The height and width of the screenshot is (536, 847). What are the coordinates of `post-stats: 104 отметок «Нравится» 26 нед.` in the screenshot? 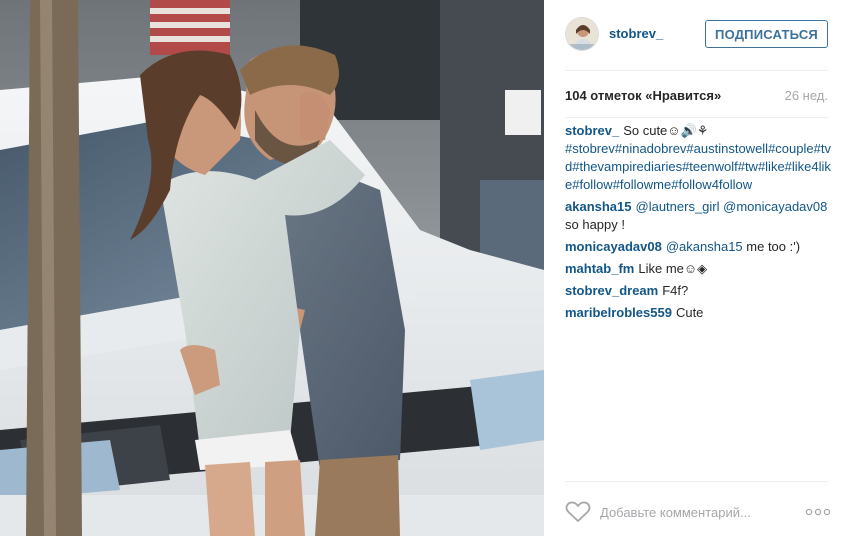 It's located at (696, 97).